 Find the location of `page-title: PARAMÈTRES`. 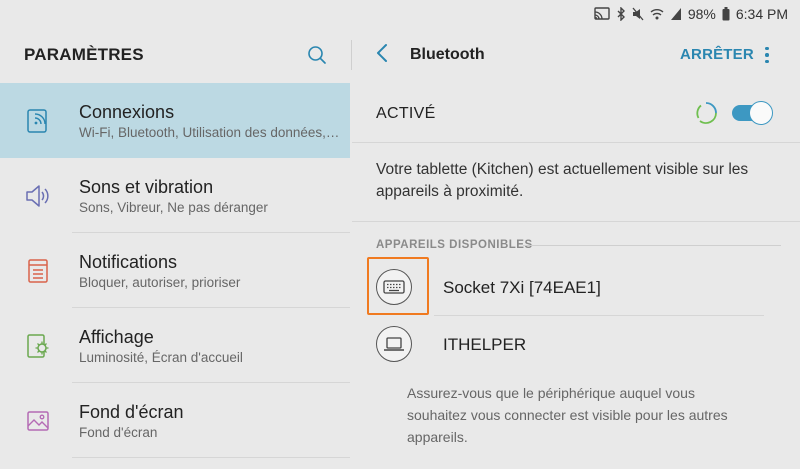

page-title: PARAMÈTRES is located at coordinates (84, 54).